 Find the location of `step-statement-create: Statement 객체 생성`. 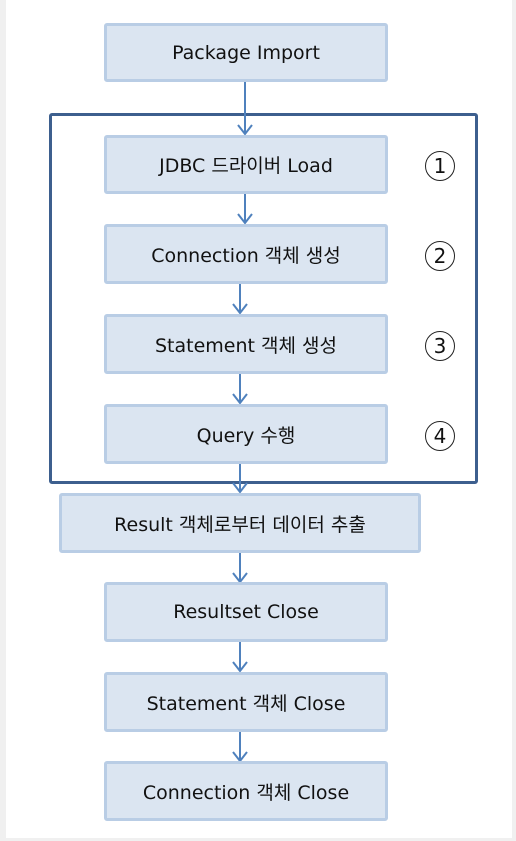

step-statement-create: Statement 객체 생성 is located at coordinates (246, 344).